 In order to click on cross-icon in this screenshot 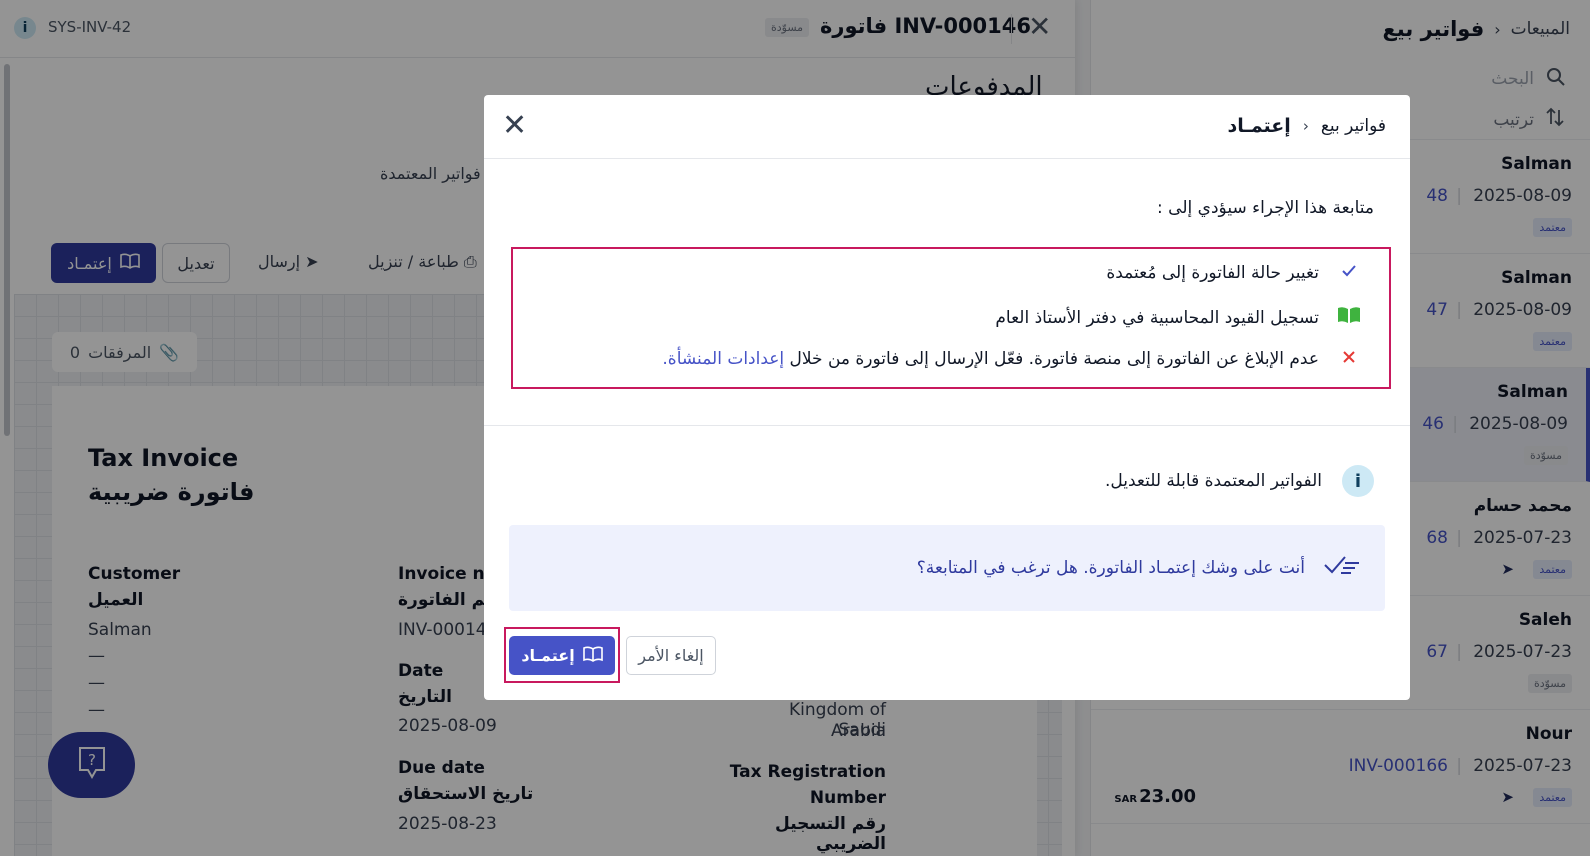, I will do `click(1349, 359)`.